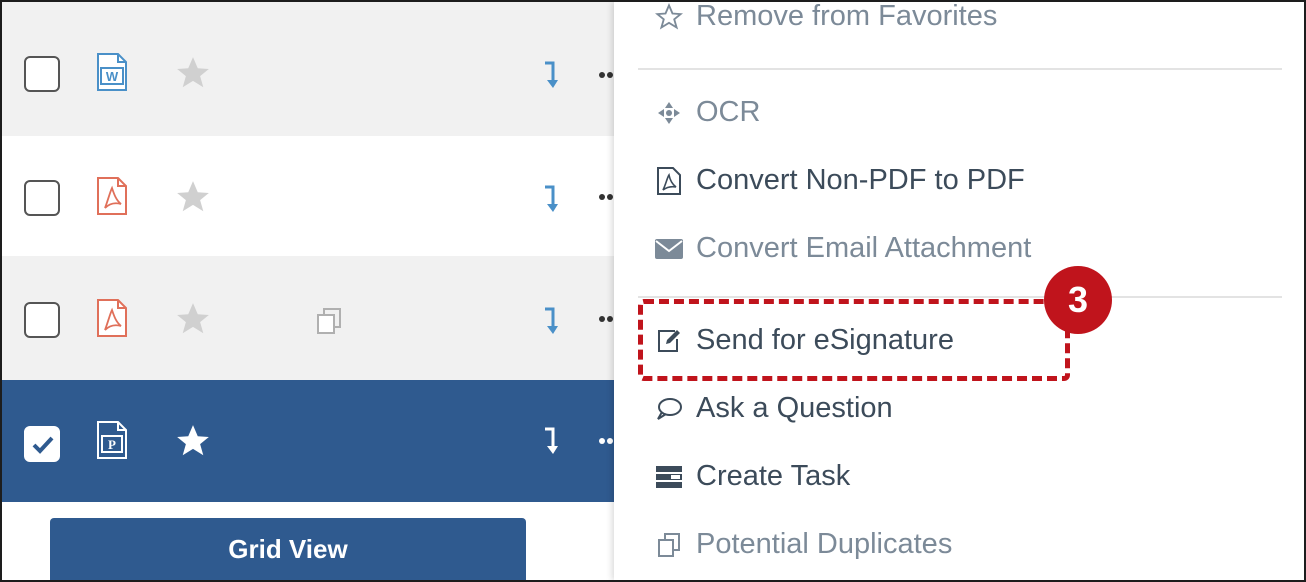 The height and width of the screenshot is (582, 1306). What do you see at coordinates (308, 441) in the screenshot?
I see `table-row-selected: P` at bounding box center [308, 441].